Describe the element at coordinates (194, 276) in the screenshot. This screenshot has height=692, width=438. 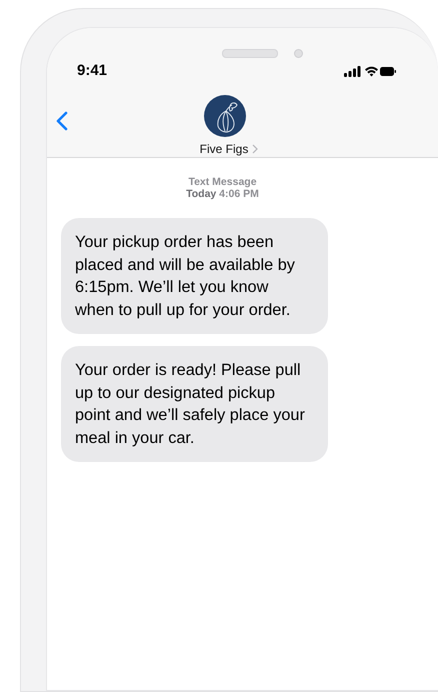
I see `message-bubble: Your pickup order has been placed and will be available by 6:15pm. We’ll let you know when to pull up for your order.` at that location.